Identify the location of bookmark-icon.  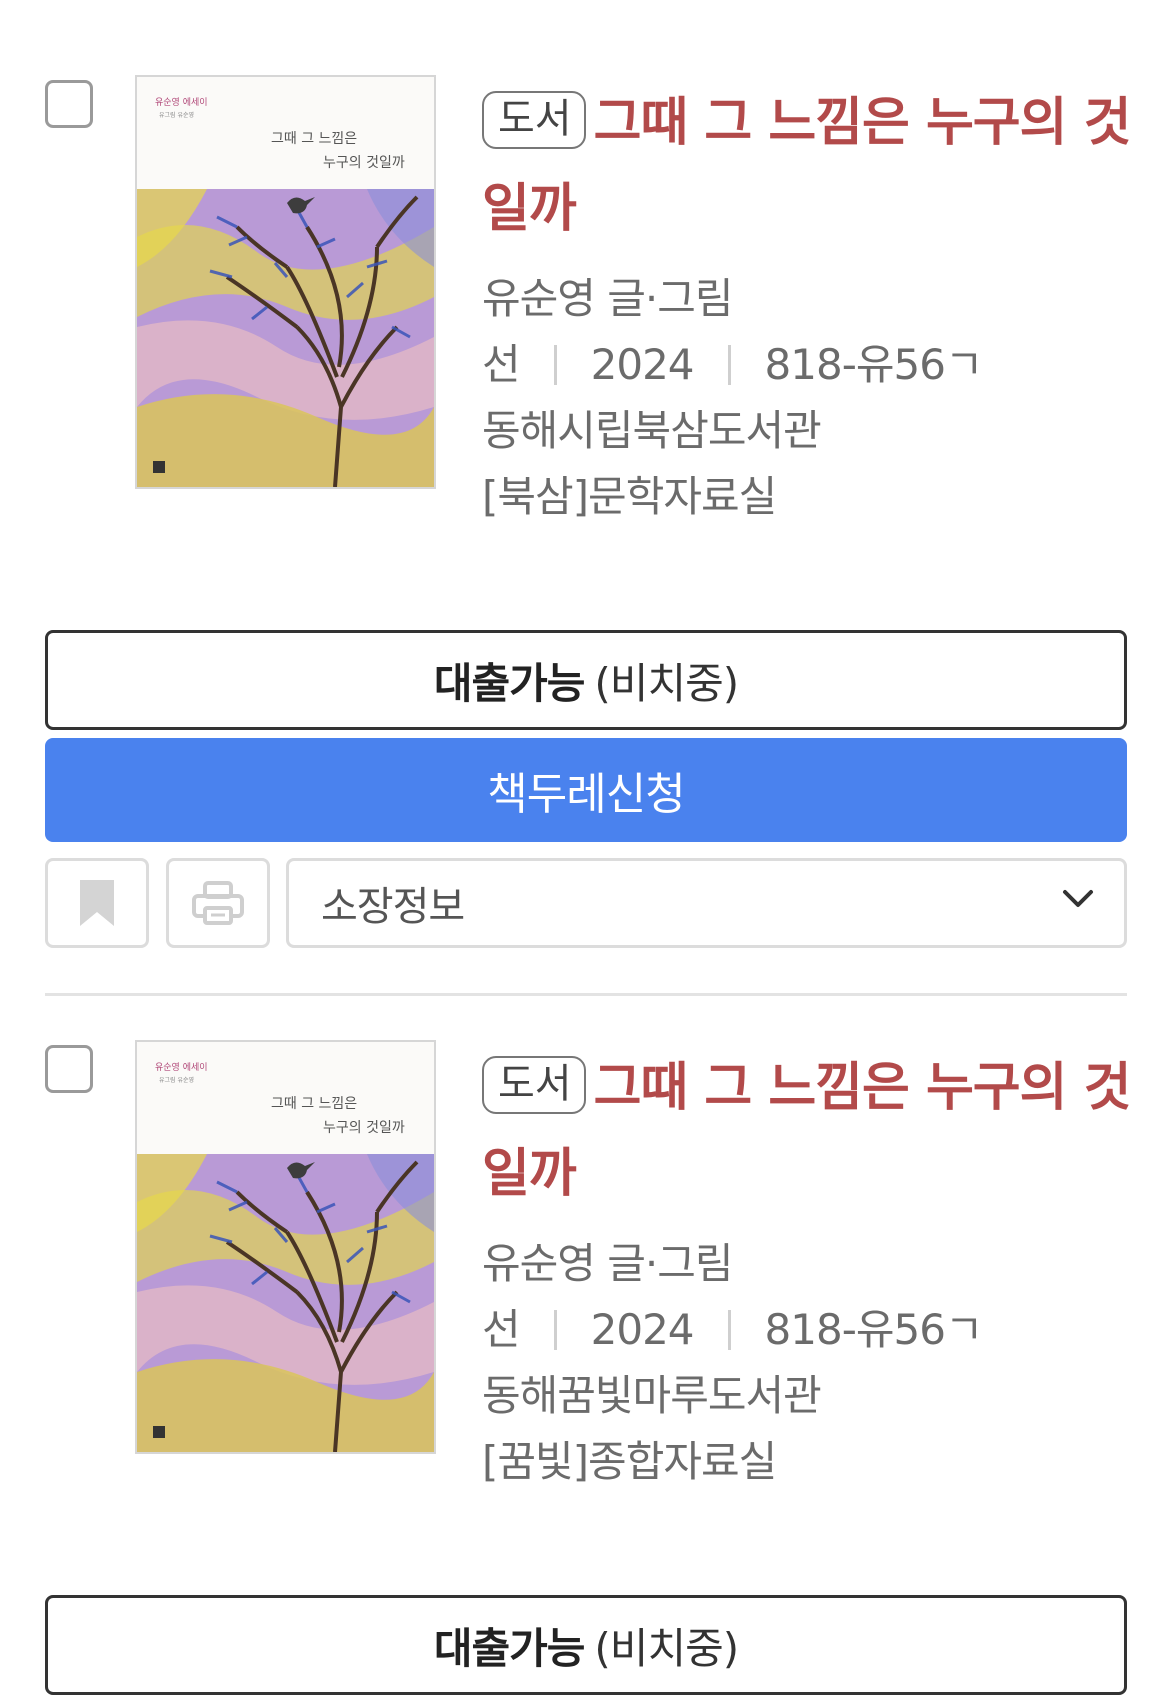
(97, 903).